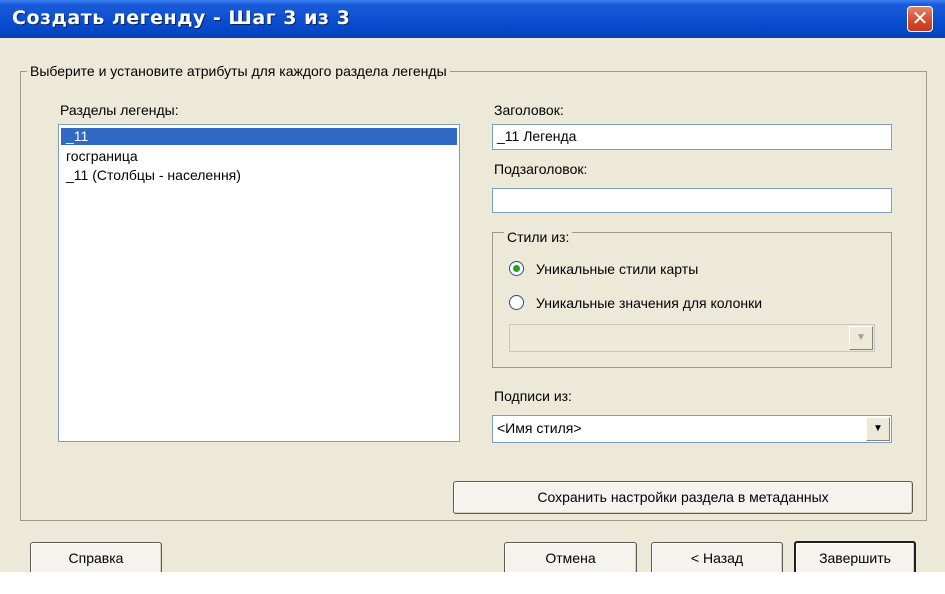  What do you see at coordinates (259, 156) in the screenshot?
I see `list-item: госграница` at bounding box center [259, 156].